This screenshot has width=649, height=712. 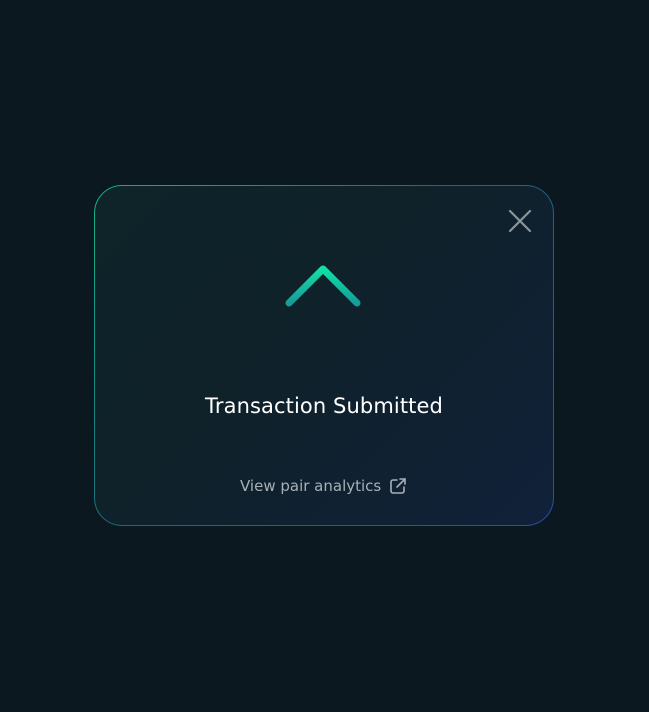 I want to click on close-button, so click(x=520, y=221).